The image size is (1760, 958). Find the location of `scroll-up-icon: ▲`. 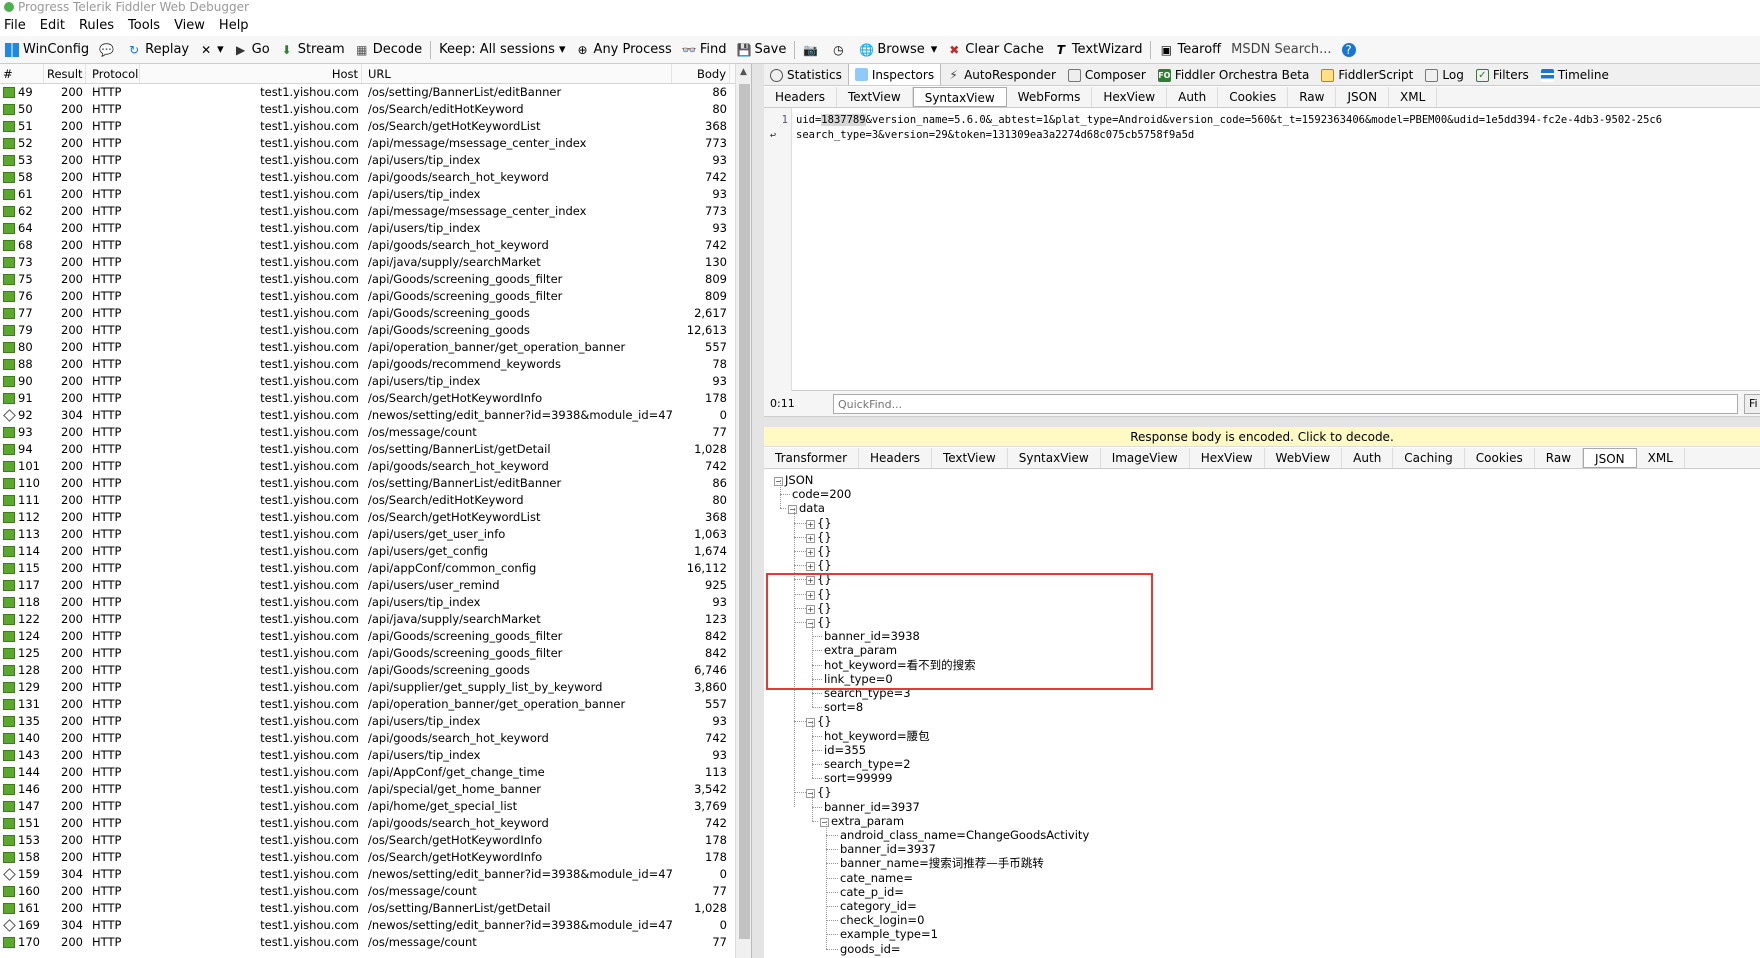

scroll-up-icon: ▲ is located at coordinates (743, 72).